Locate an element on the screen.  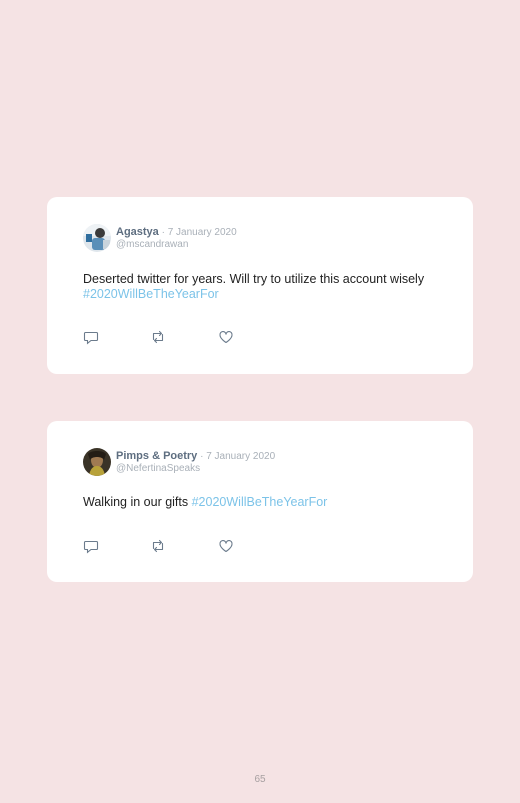
author-name: Pimps & Poetry is located at coordinates (156, 456).